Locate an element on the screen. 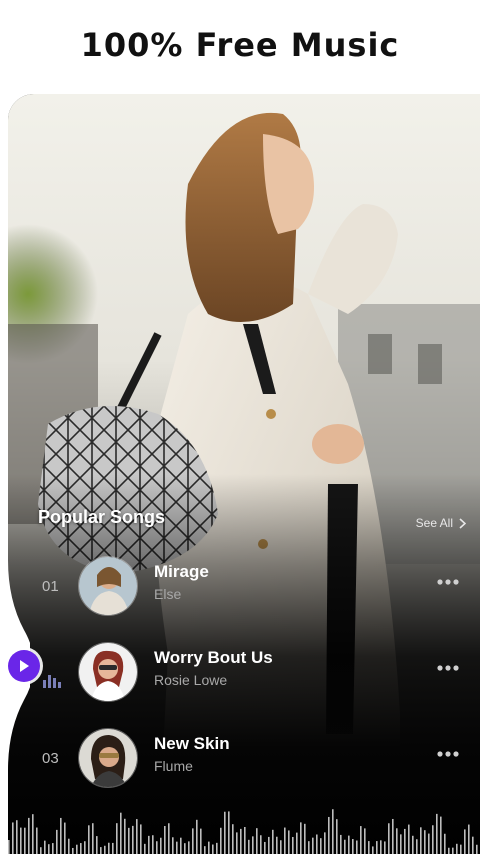 This screenshot has width=480, height=854. chevron-right-icon is located at coordinates (462, 523).